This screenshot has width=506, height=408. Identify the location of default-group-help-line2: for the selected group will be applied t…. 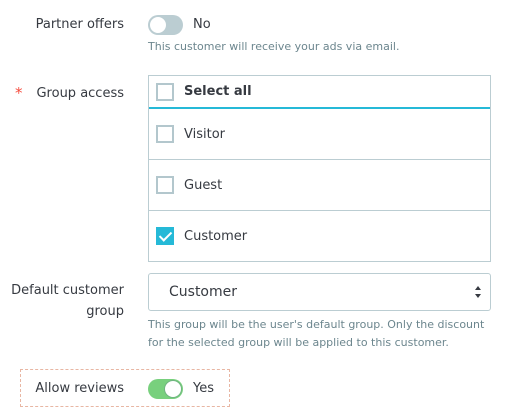
(298, 342).